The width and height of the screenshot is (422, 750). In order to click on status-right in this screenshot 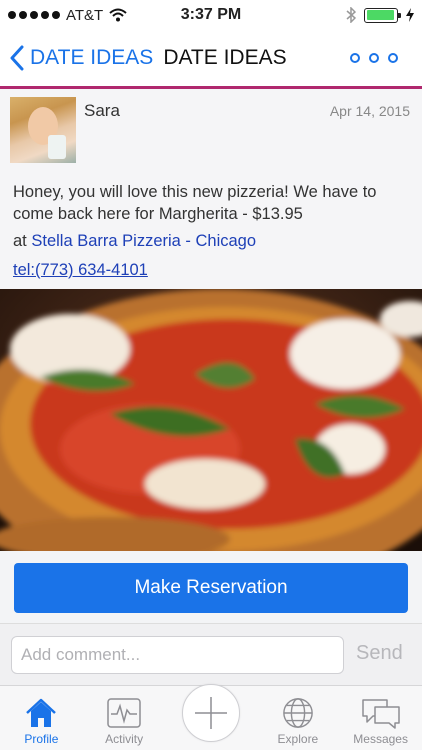, I will do `click(339, 15)`.